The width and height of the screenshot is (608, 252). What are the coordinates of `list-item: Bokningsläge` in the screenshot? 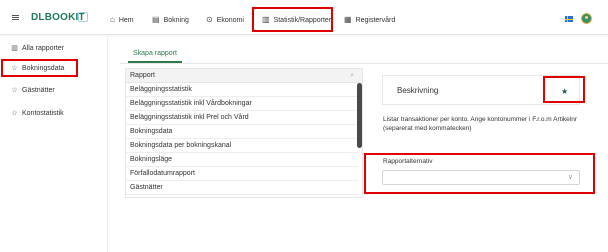 It's located at (242, 160).